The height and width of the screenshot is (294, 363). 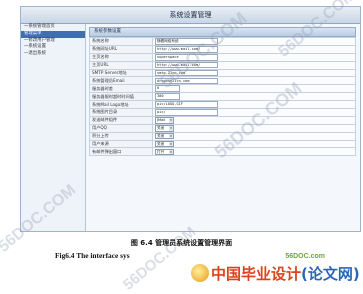 I want to click on form-row: 系统名称 随着网络系统, so click(x=222, y=41).